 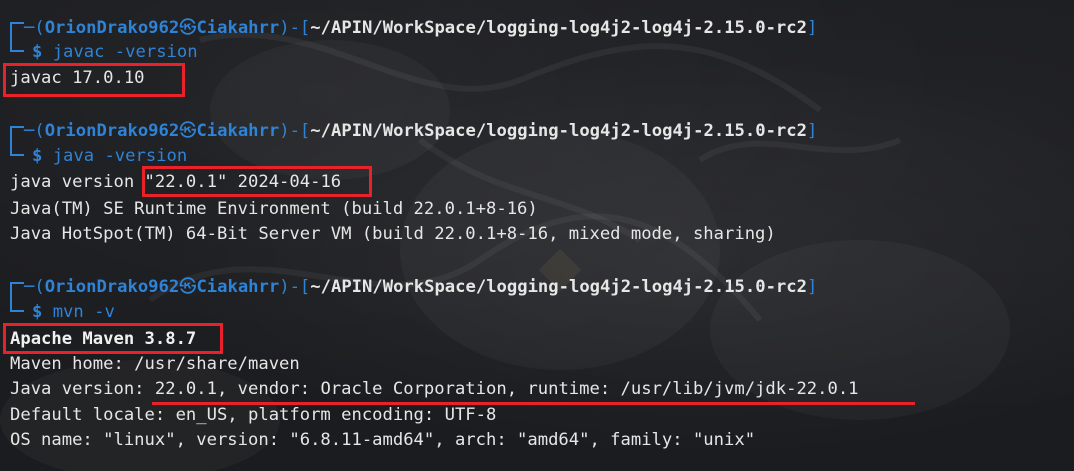 I want to click on maven-java-prefix: Java version:, so click(x=77, y=389).